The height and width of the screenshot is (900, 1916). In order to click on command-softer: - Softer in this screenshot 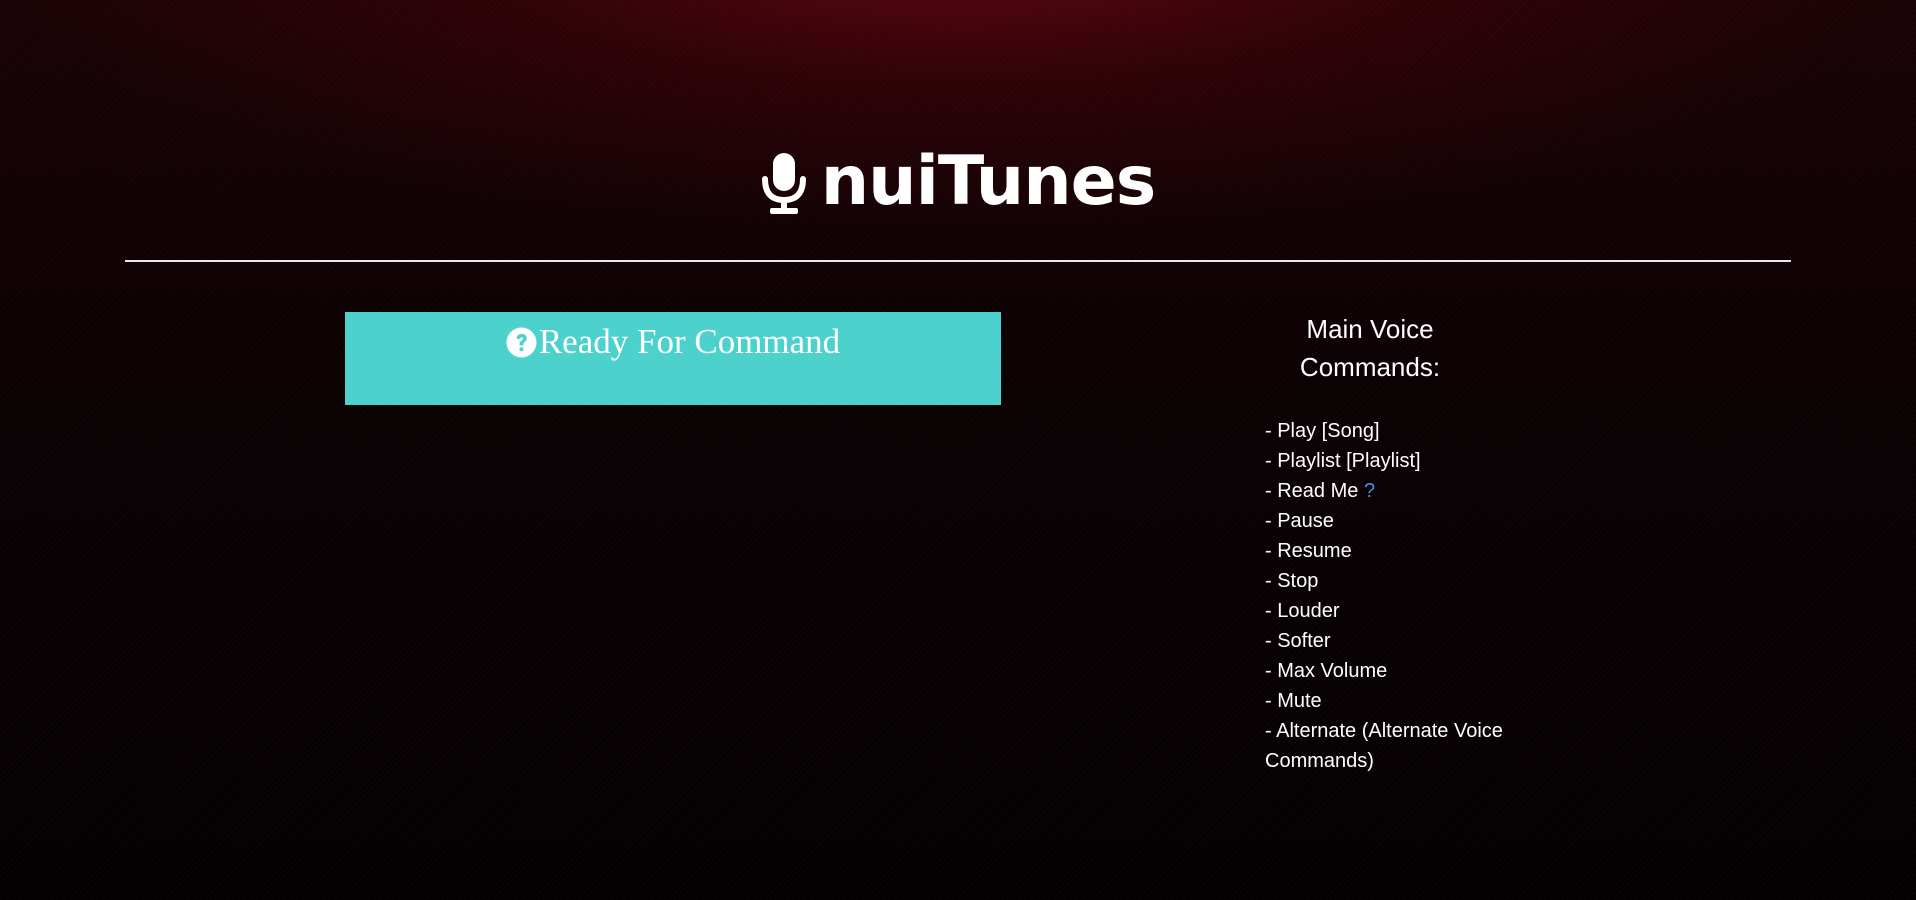, I will do `click(1298, 641)`.